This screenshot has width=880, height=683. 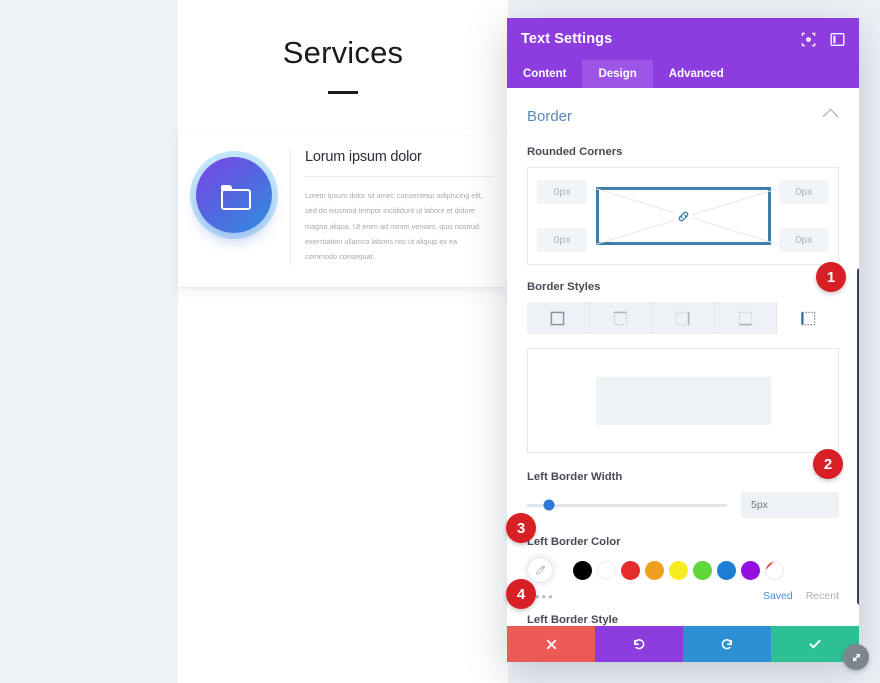 I want to click on modal-tabs: Content Design Advanced, so click(x=683, y=74).